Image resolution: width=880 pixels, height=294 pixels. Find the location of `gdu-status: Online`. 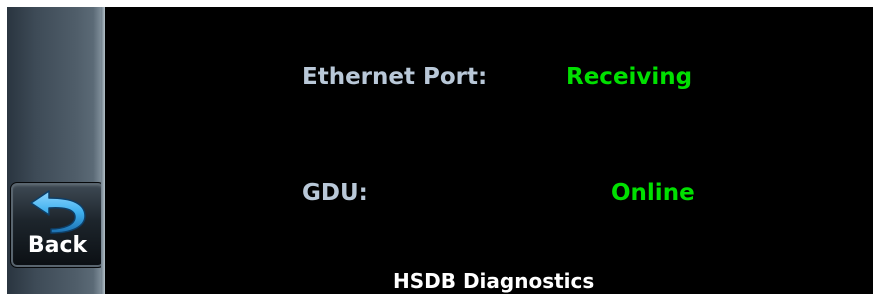

gdu-status: Online is located at coordinates (653, 193).